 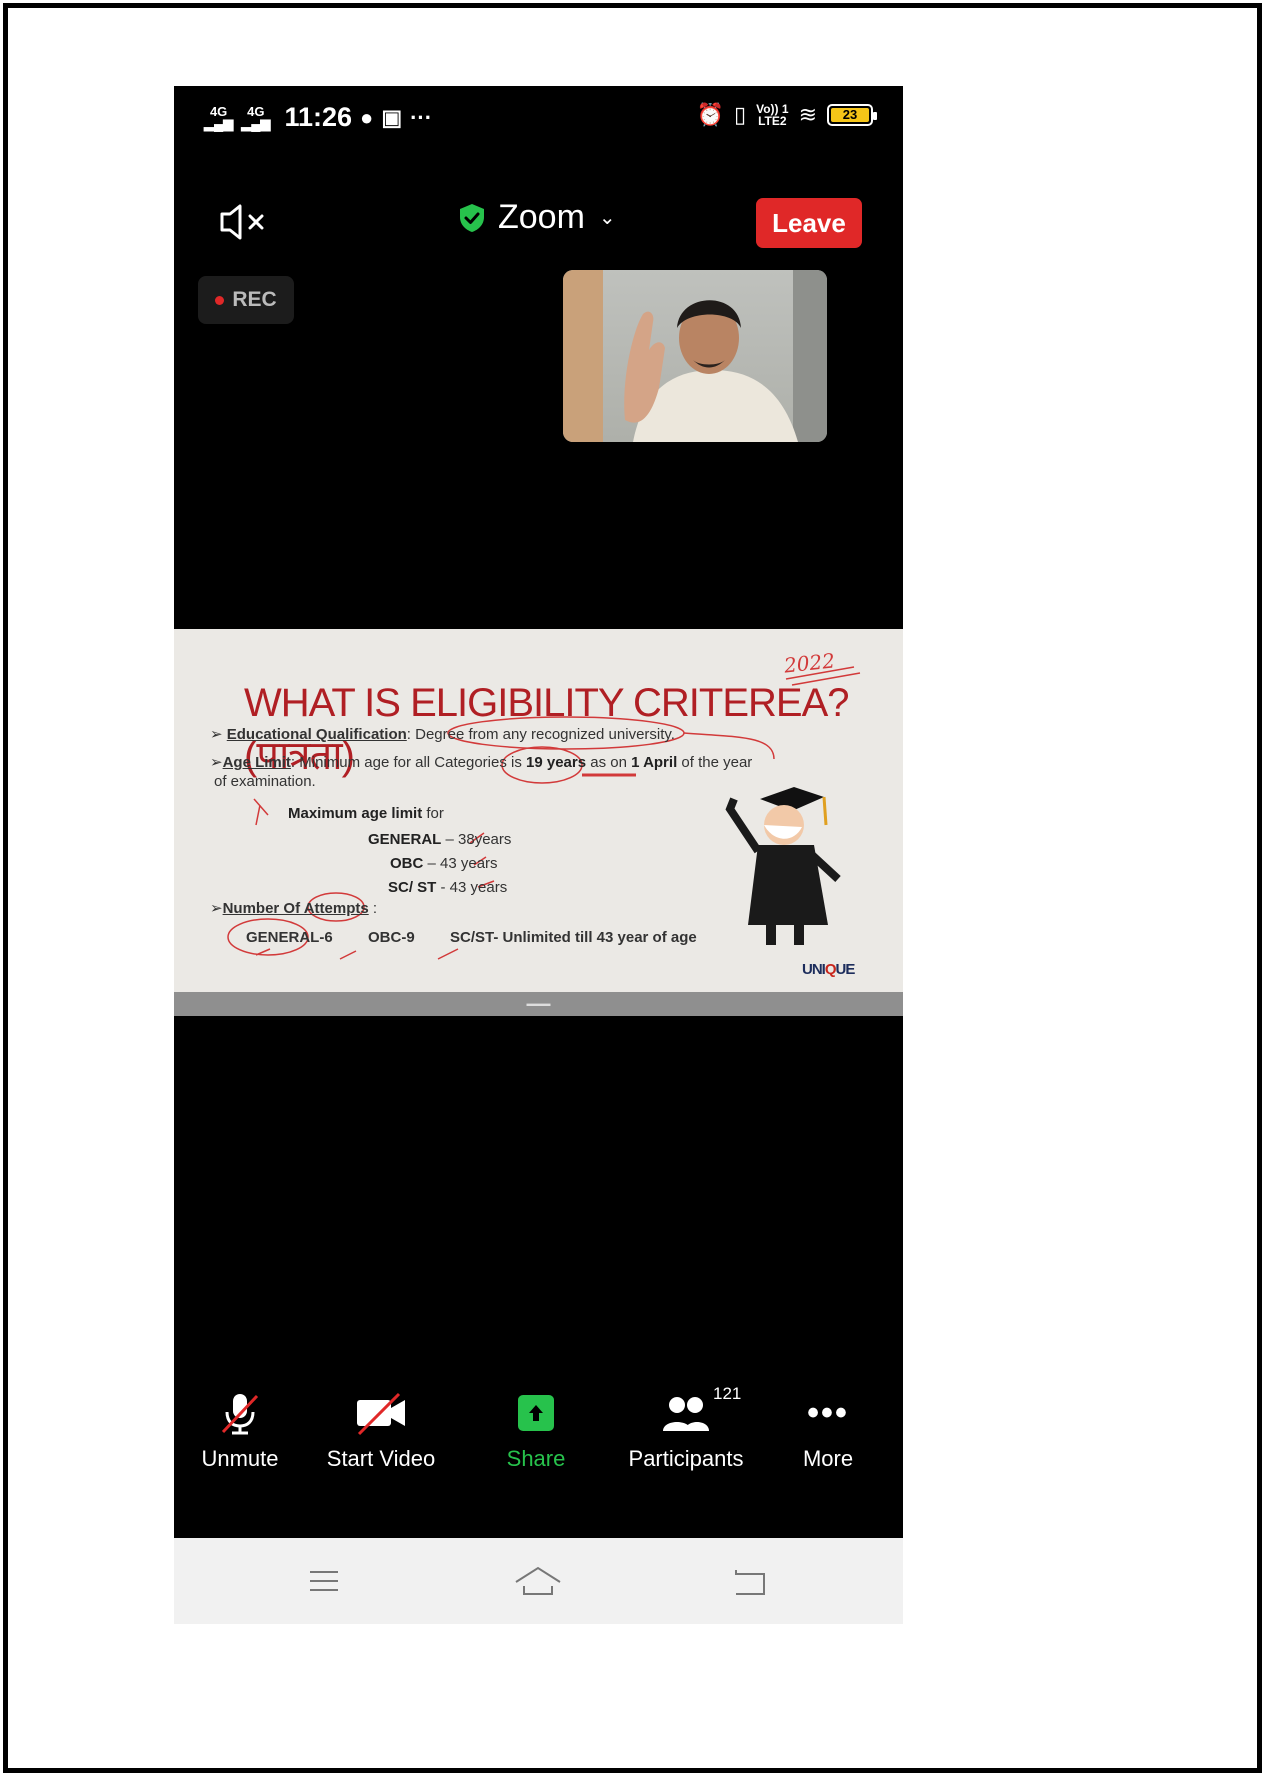 What do you see at coordinates (316, 734) in the screenshot?
I see `edu-label: Educational Qualification` at bounding box center [316, 734].